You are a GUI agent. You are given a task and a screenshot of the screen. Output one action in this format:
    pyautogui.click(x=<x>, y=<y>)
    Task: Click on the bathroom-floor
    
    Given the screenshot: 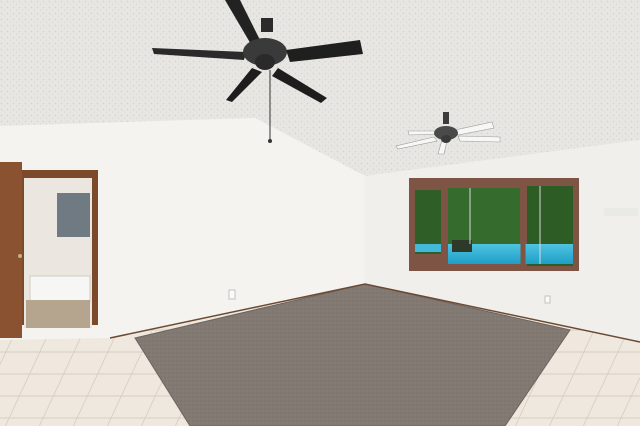 What is the action you would take?
    pyautogui.click(x=58, y=314)
    